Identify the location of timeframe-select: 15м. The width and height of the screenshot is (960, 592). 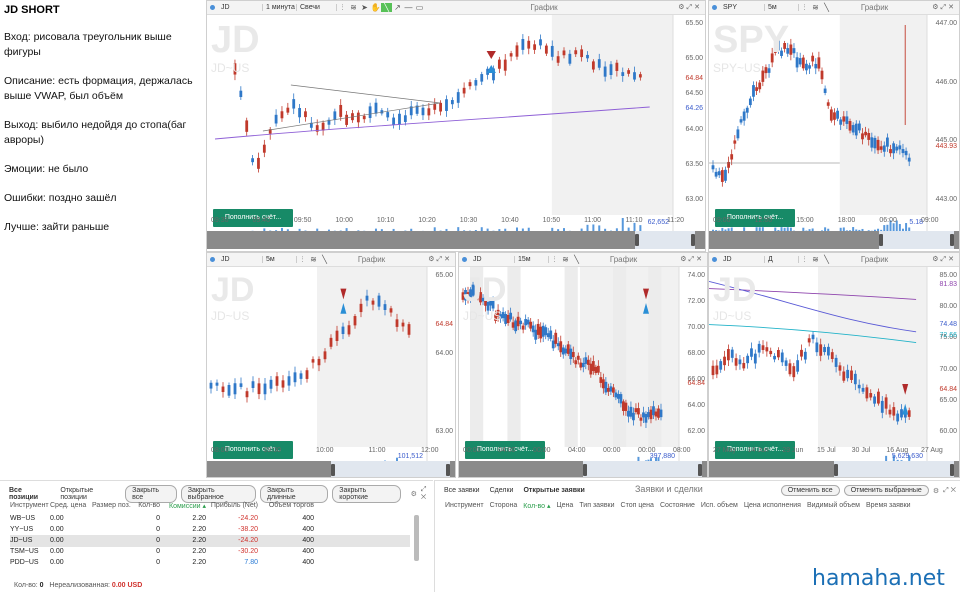
(532, 259).